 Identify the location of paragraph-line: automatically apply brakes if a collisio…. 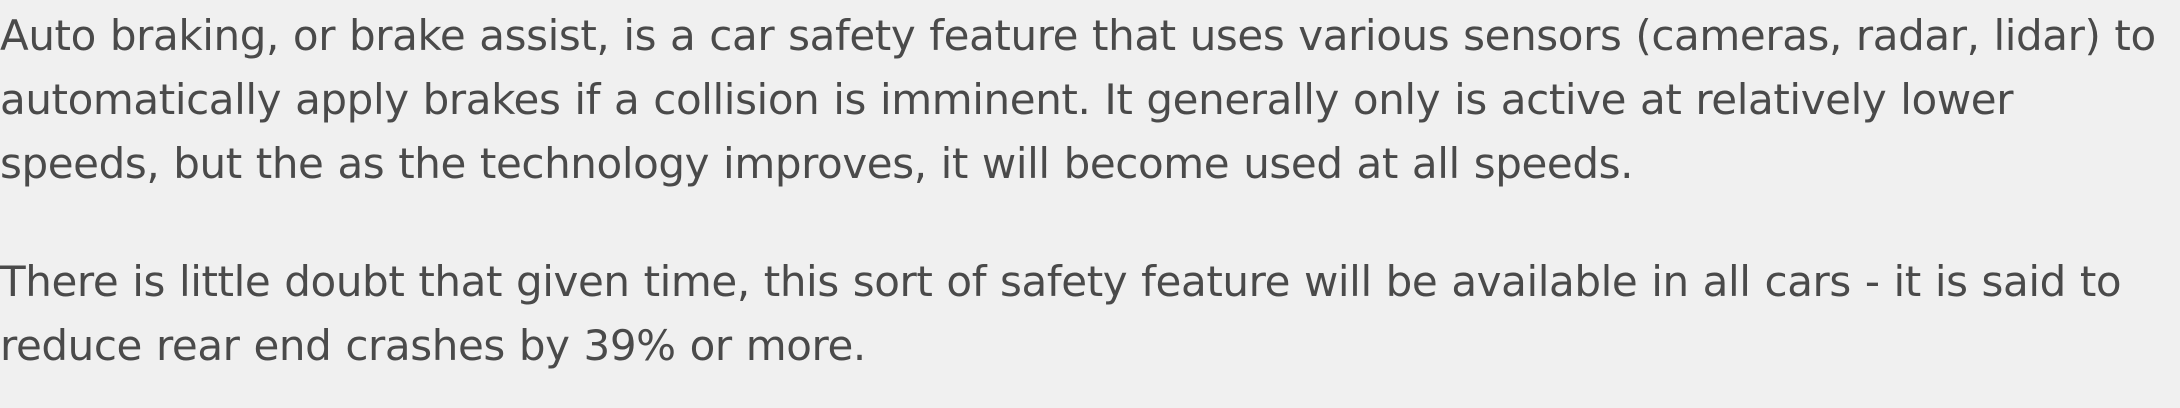
(1007, 99).